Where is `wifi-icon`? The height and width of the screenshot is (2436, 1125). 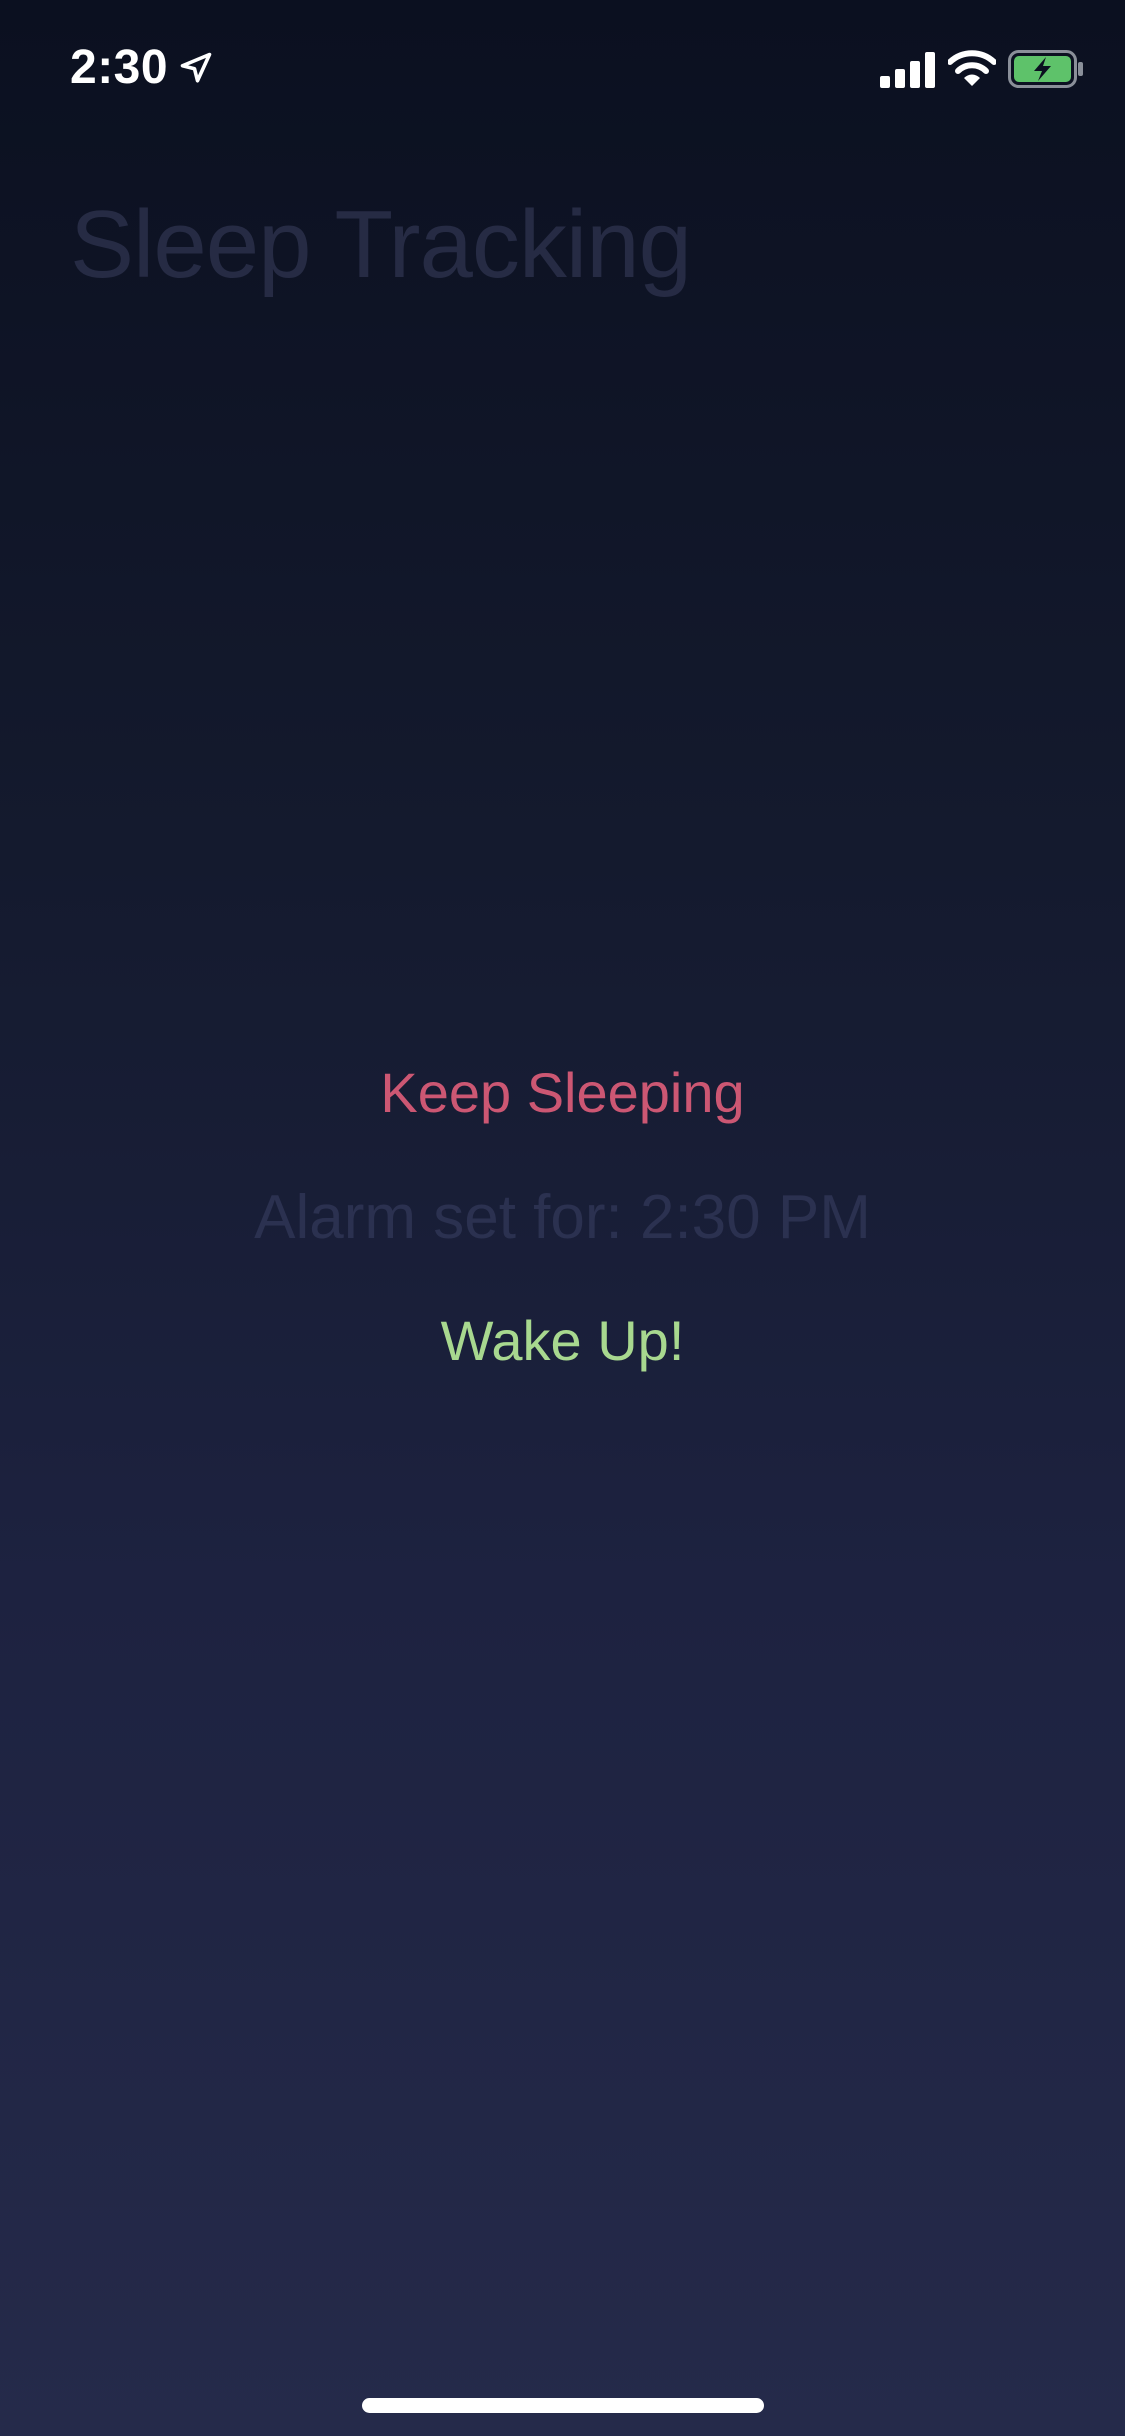
wifi-icon is located at coordinates (972, 68).